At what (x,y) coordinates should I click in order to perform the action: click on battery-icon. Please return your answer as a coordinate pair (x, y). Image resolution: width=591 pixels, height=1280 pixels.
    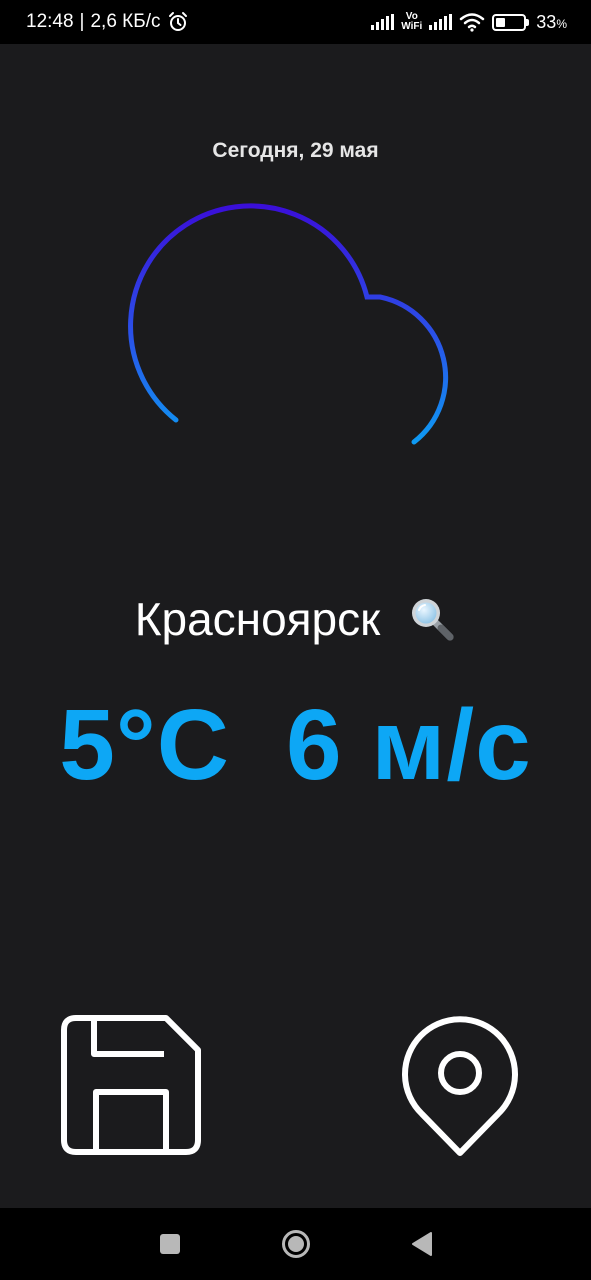
    Looking at the image, I should click on (511, 22).